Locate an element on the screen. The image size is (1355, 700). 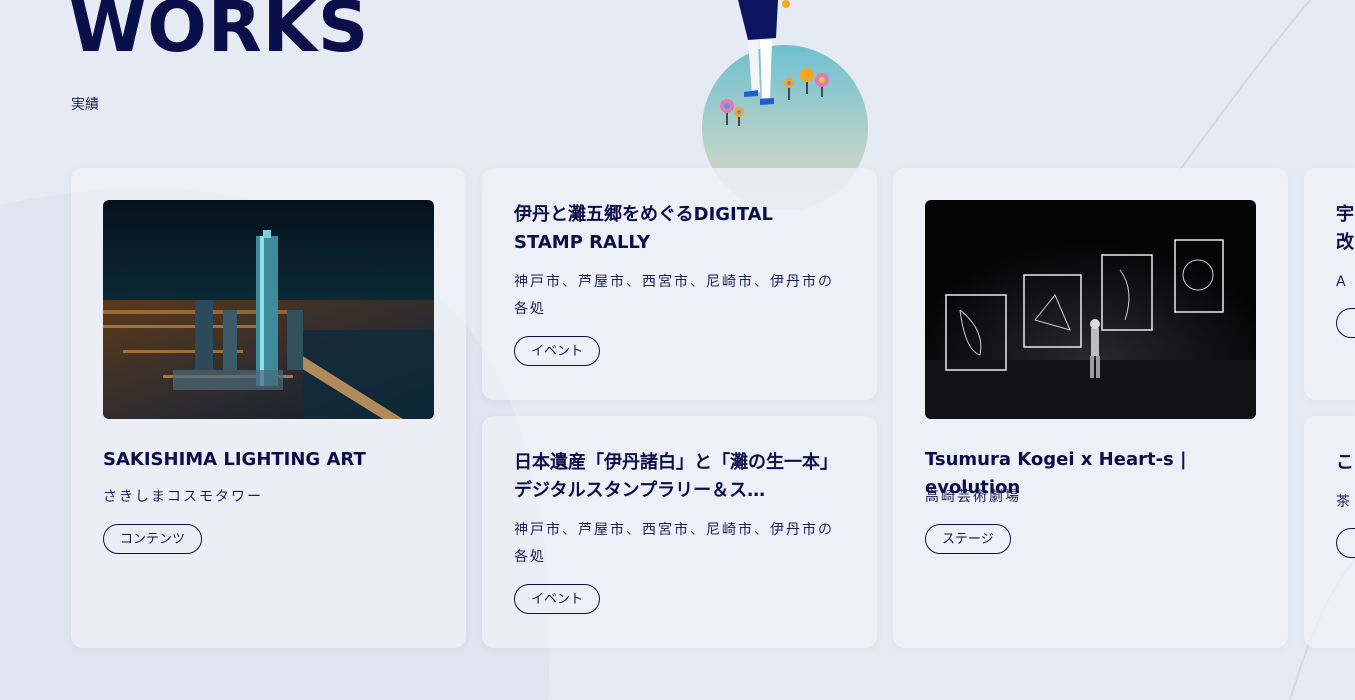
category-tag: コンテンツ is located at coordinates (153, 539).